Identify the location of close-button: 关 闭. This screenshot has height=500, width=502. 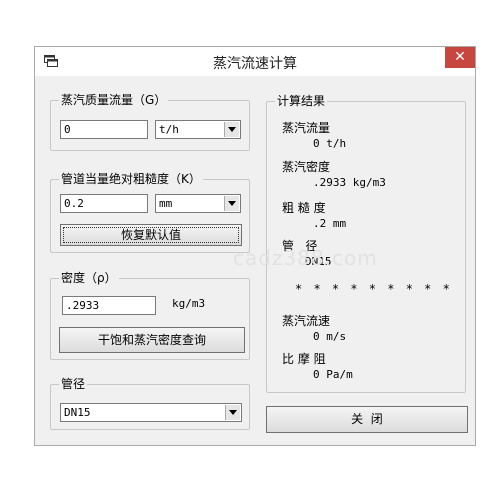
(367, 419).